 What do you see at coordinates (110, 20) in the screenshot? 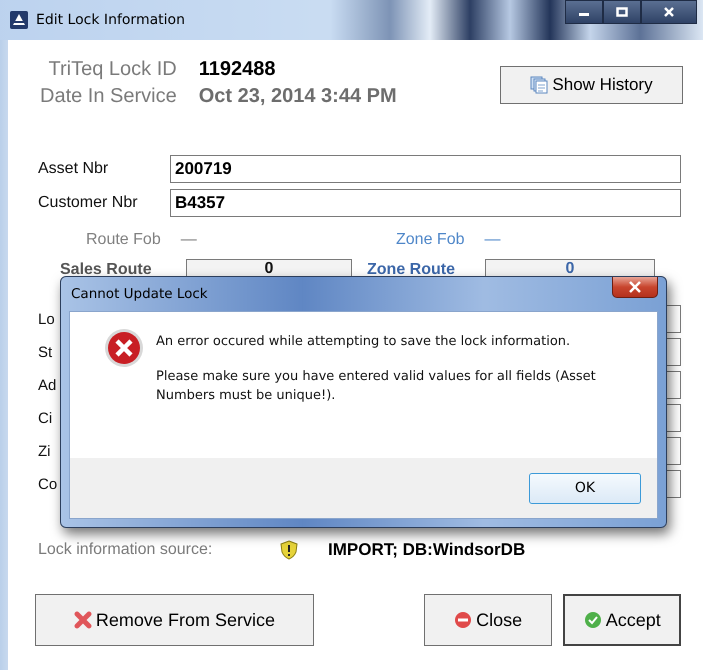
I see `window-title: Edit Lock Information` at bounding box center [110, 20].